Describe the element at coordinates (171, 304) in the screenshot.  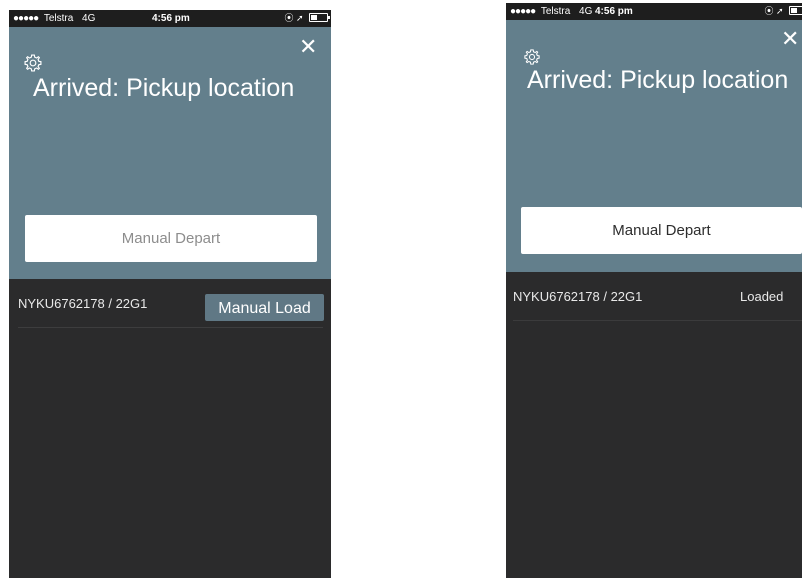
I see `list-item: NYKU6762178 / 22G1 Manual Load` at that location.